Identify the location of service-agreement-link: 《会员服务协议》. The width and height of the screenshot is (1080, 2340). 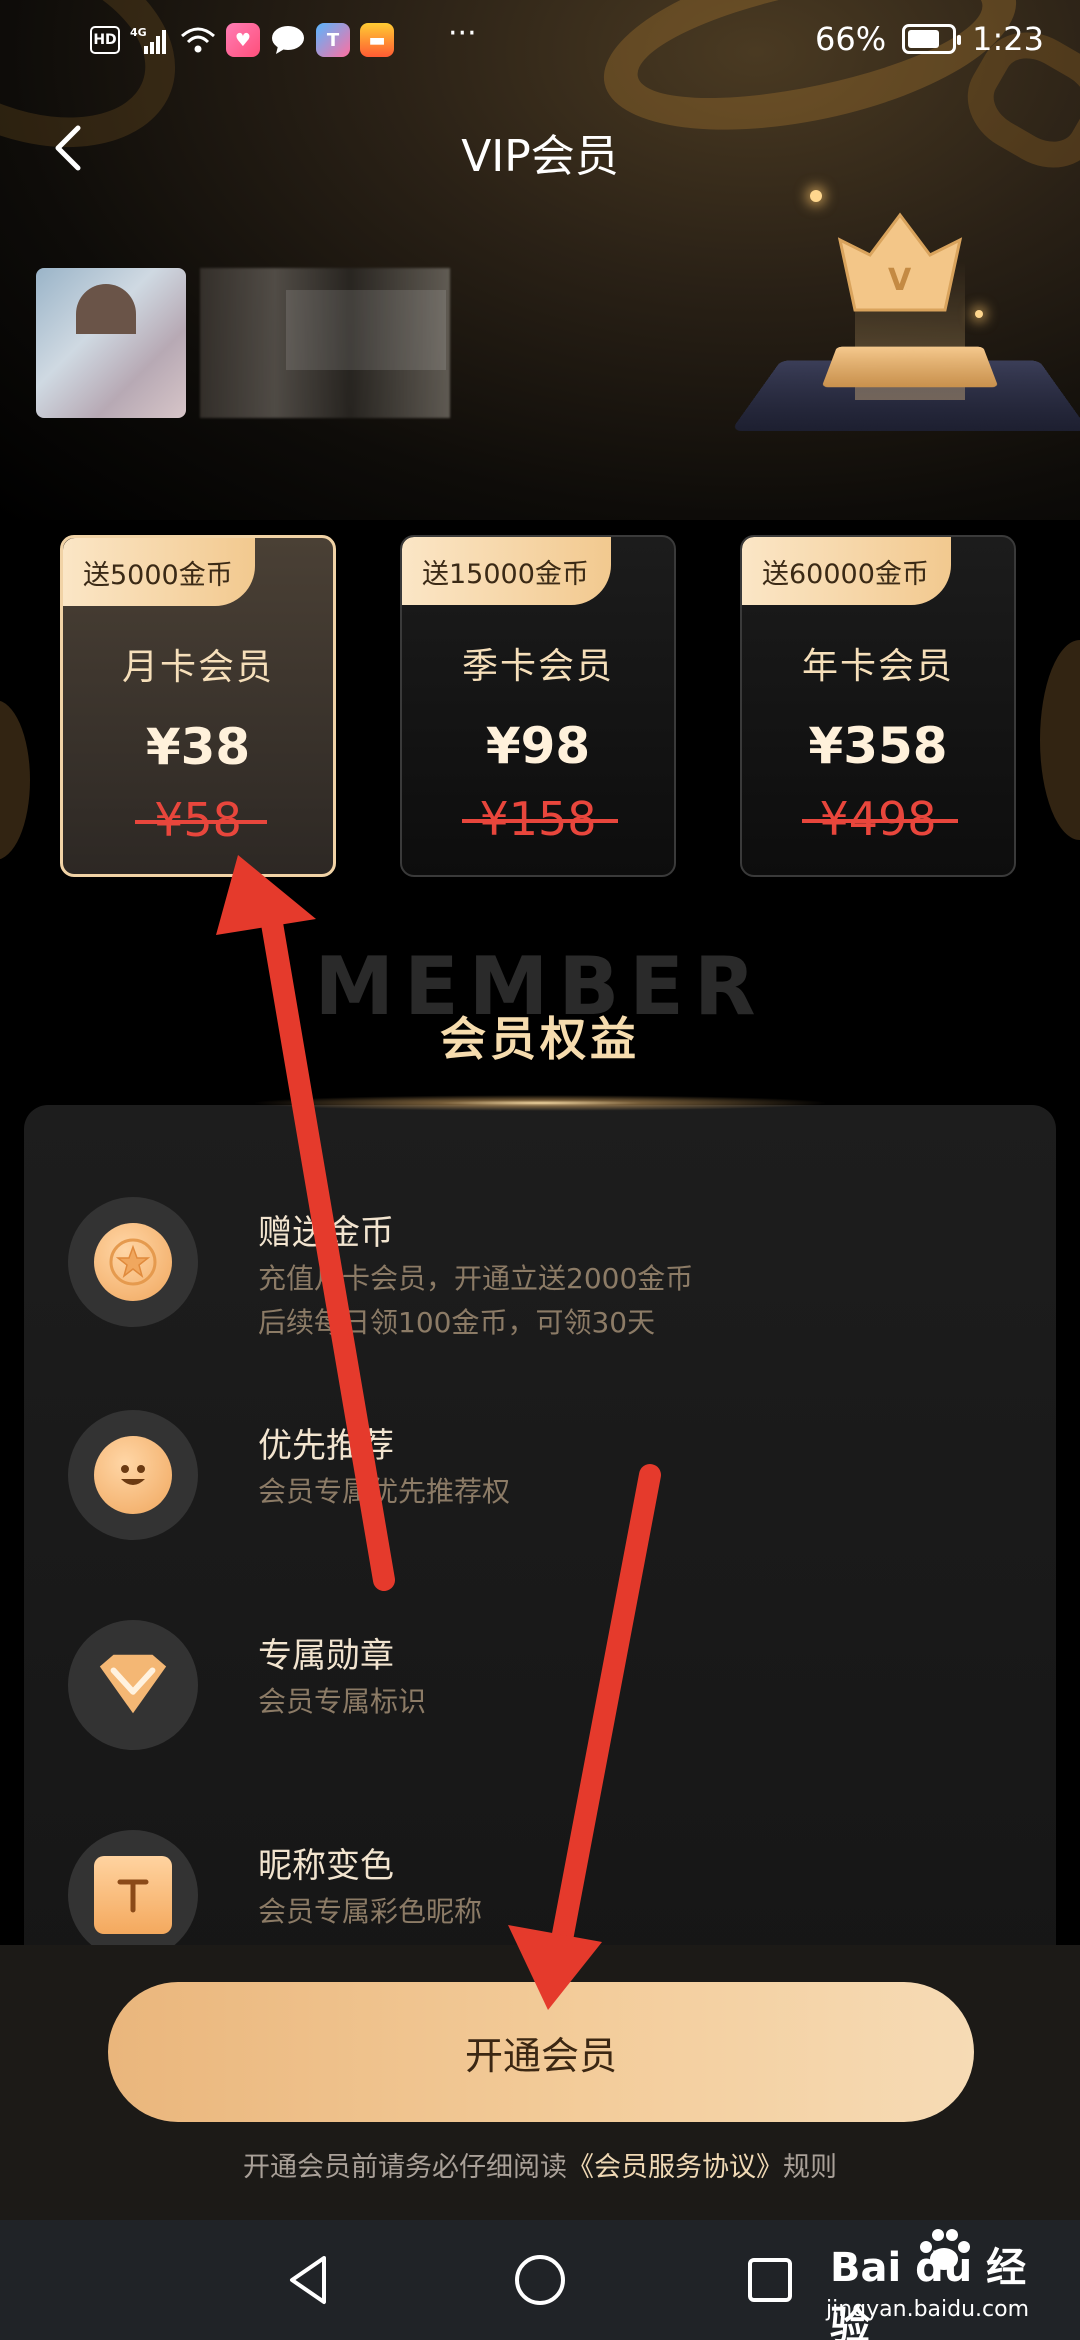
(675, 2167).